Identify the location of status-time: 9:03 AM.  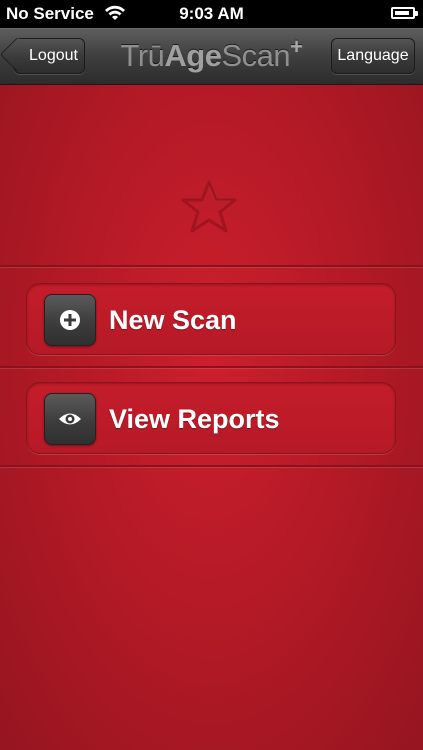
(211, 13).